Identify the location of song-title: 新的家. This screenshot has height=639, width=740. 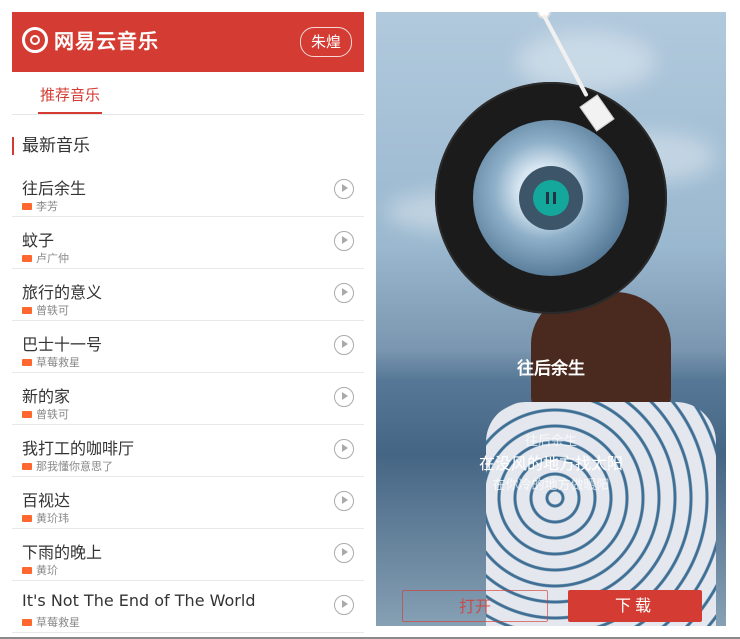
(46, 396).